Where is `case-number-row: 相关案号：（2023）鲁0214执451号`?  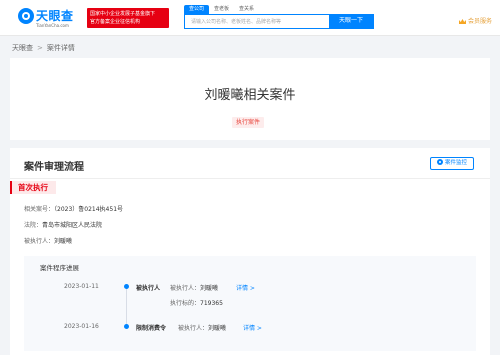 case-number-row: 相关案号：（2023）鲁0214执451号 is located at coordinates (73, 208).